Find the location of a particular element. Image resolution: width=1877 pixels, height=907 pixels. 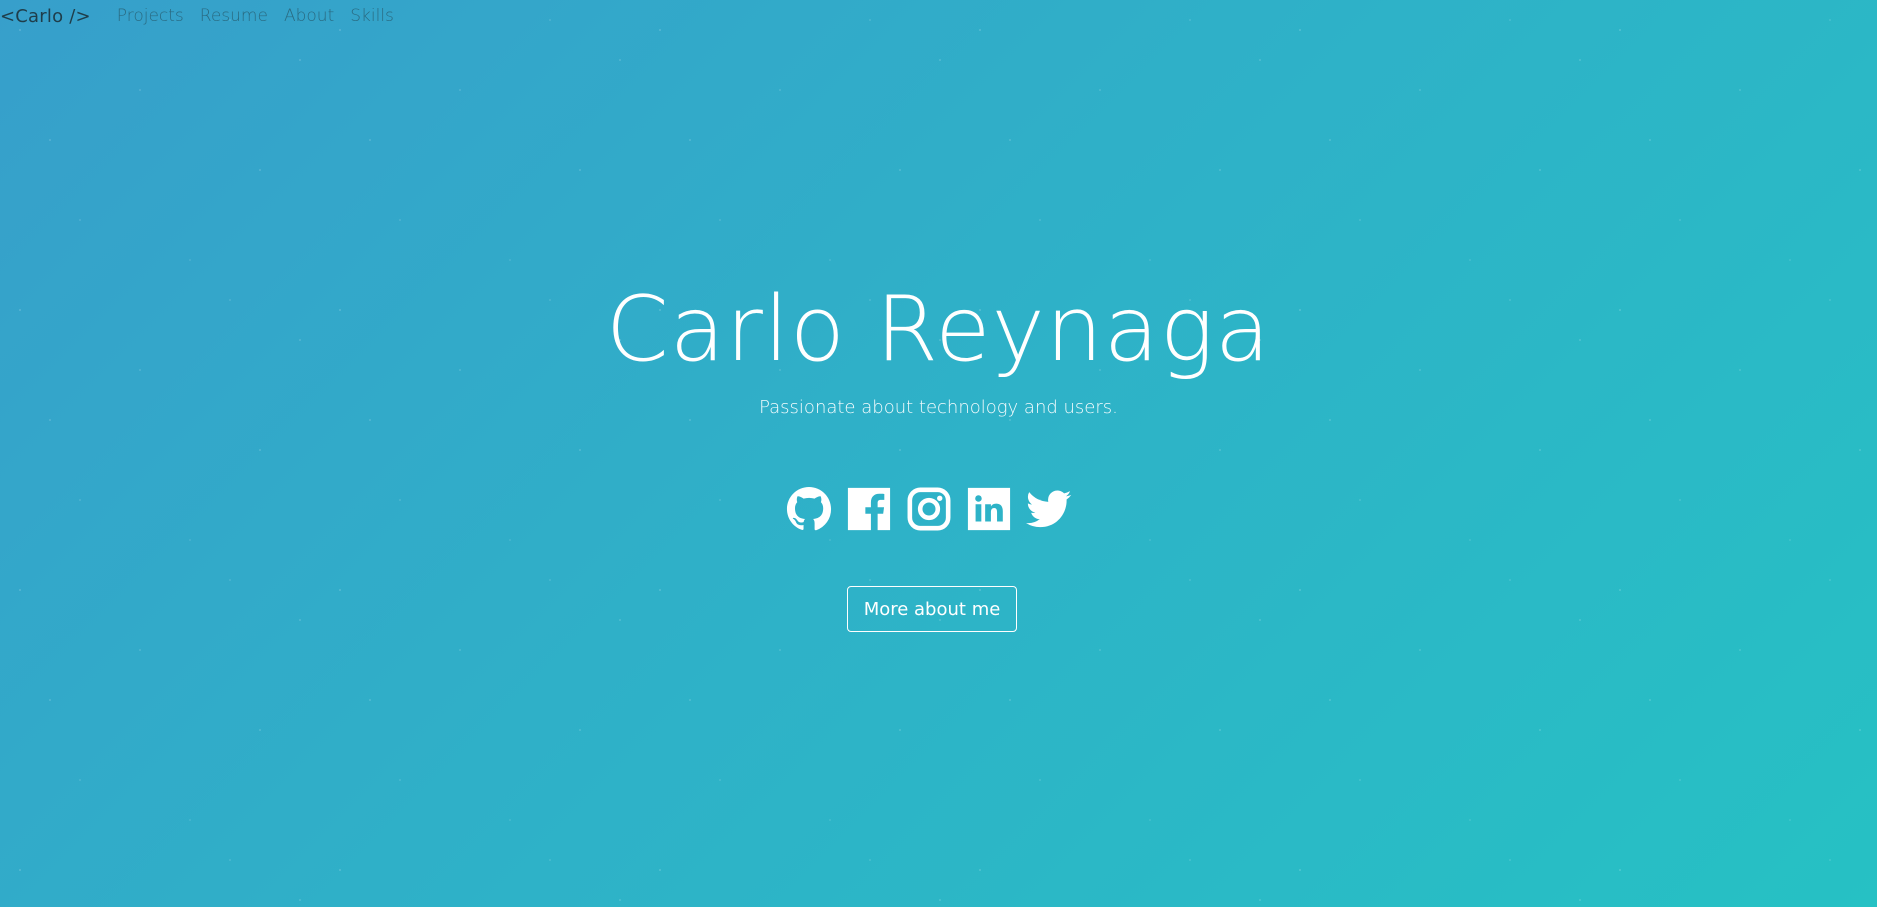

linkedin-icon is located at coordinates (989, 509).